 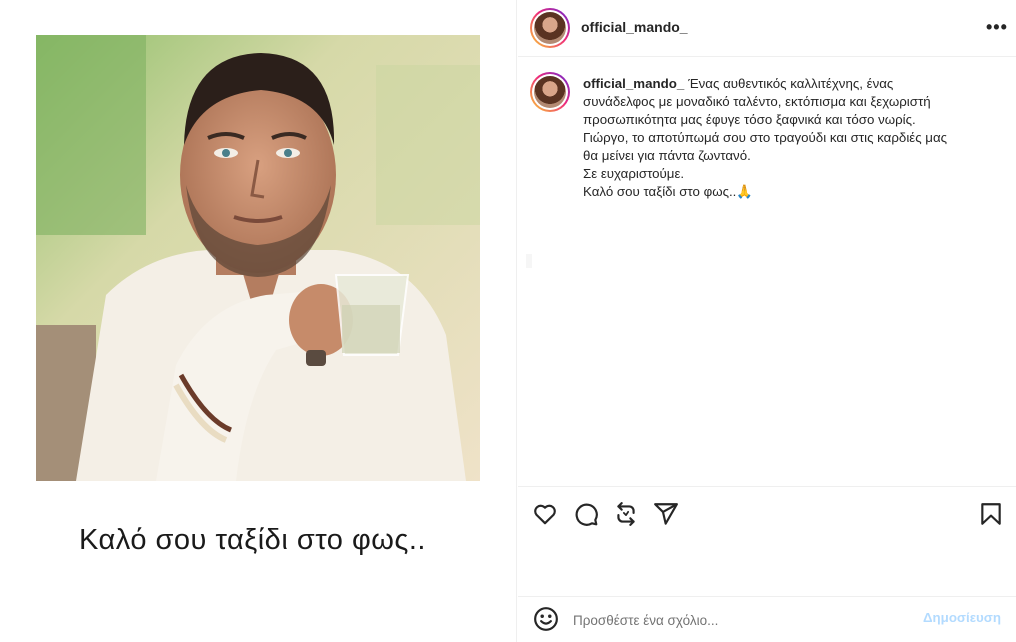 What do you see at coordinates (586, 514) in the screenshot?
I see `speech-bubble-icon` at bounding box center [586, 514].